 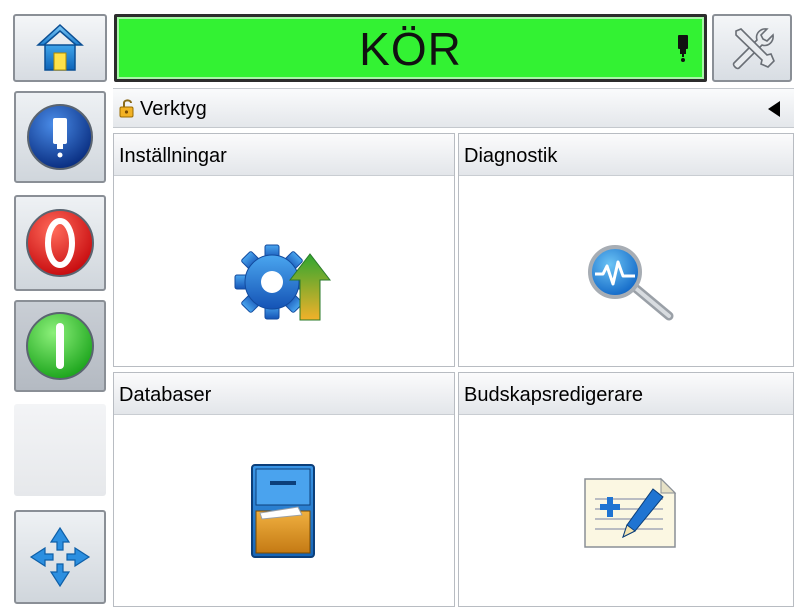 I want to click on navigation-arrows-icon, so click(x=60, y=557).